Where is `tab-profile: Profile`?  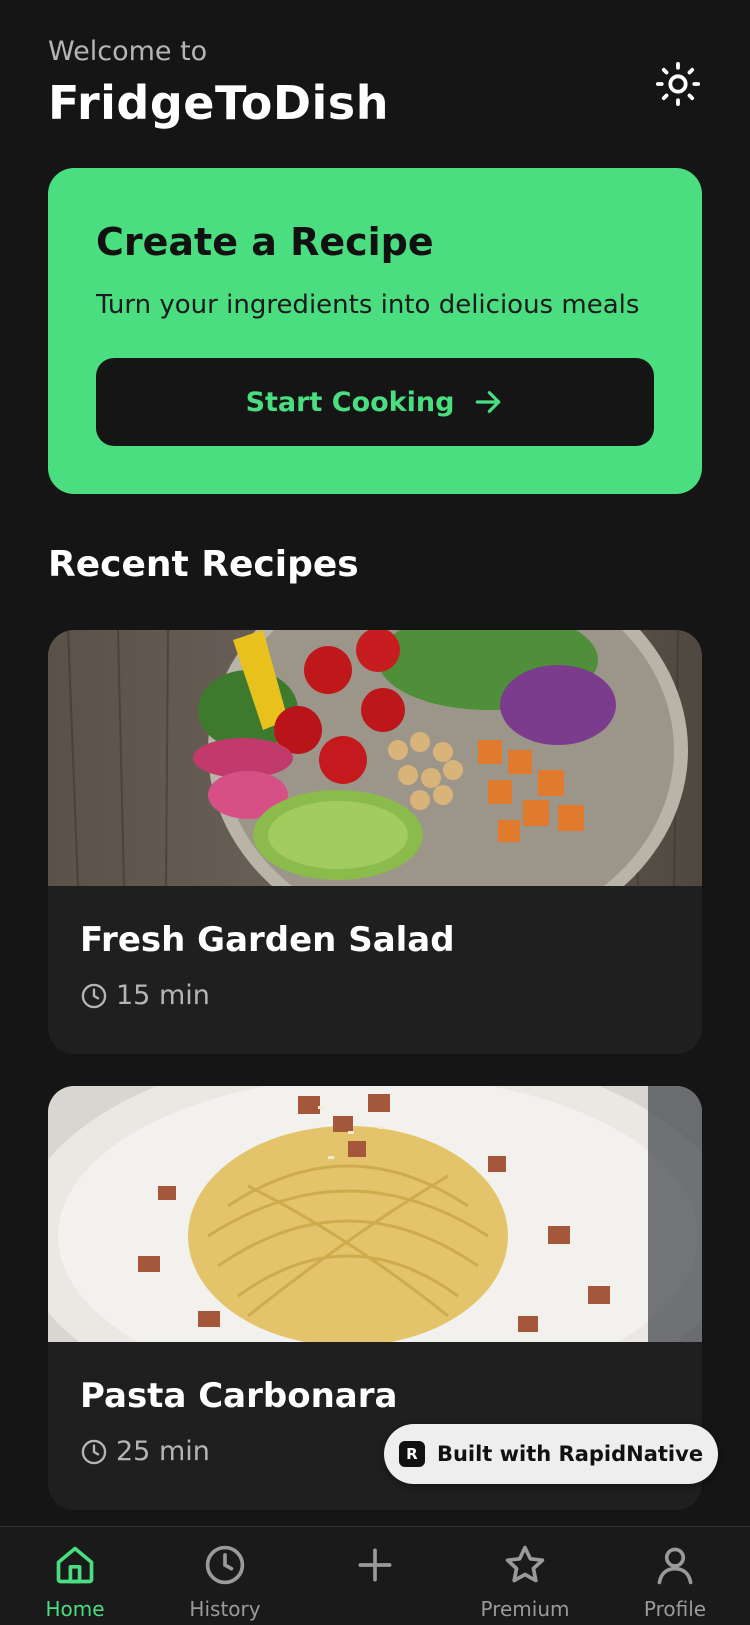 tab-profile: Profile is located at coordinates (675, 1576).